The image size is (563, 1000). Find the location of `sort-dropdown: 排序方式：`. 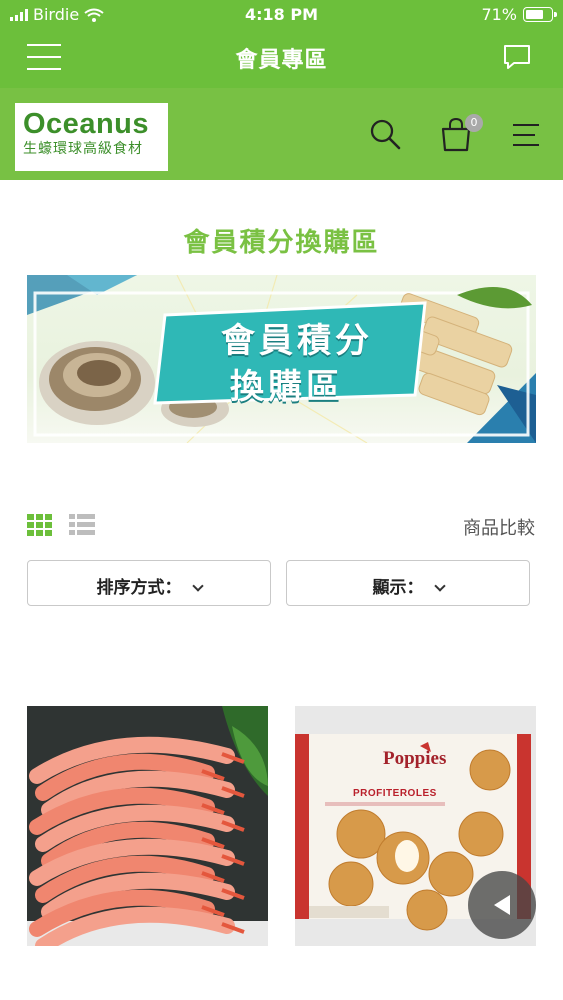

sort-dropdown: 排序方式： is located at coordinates (149, 583).